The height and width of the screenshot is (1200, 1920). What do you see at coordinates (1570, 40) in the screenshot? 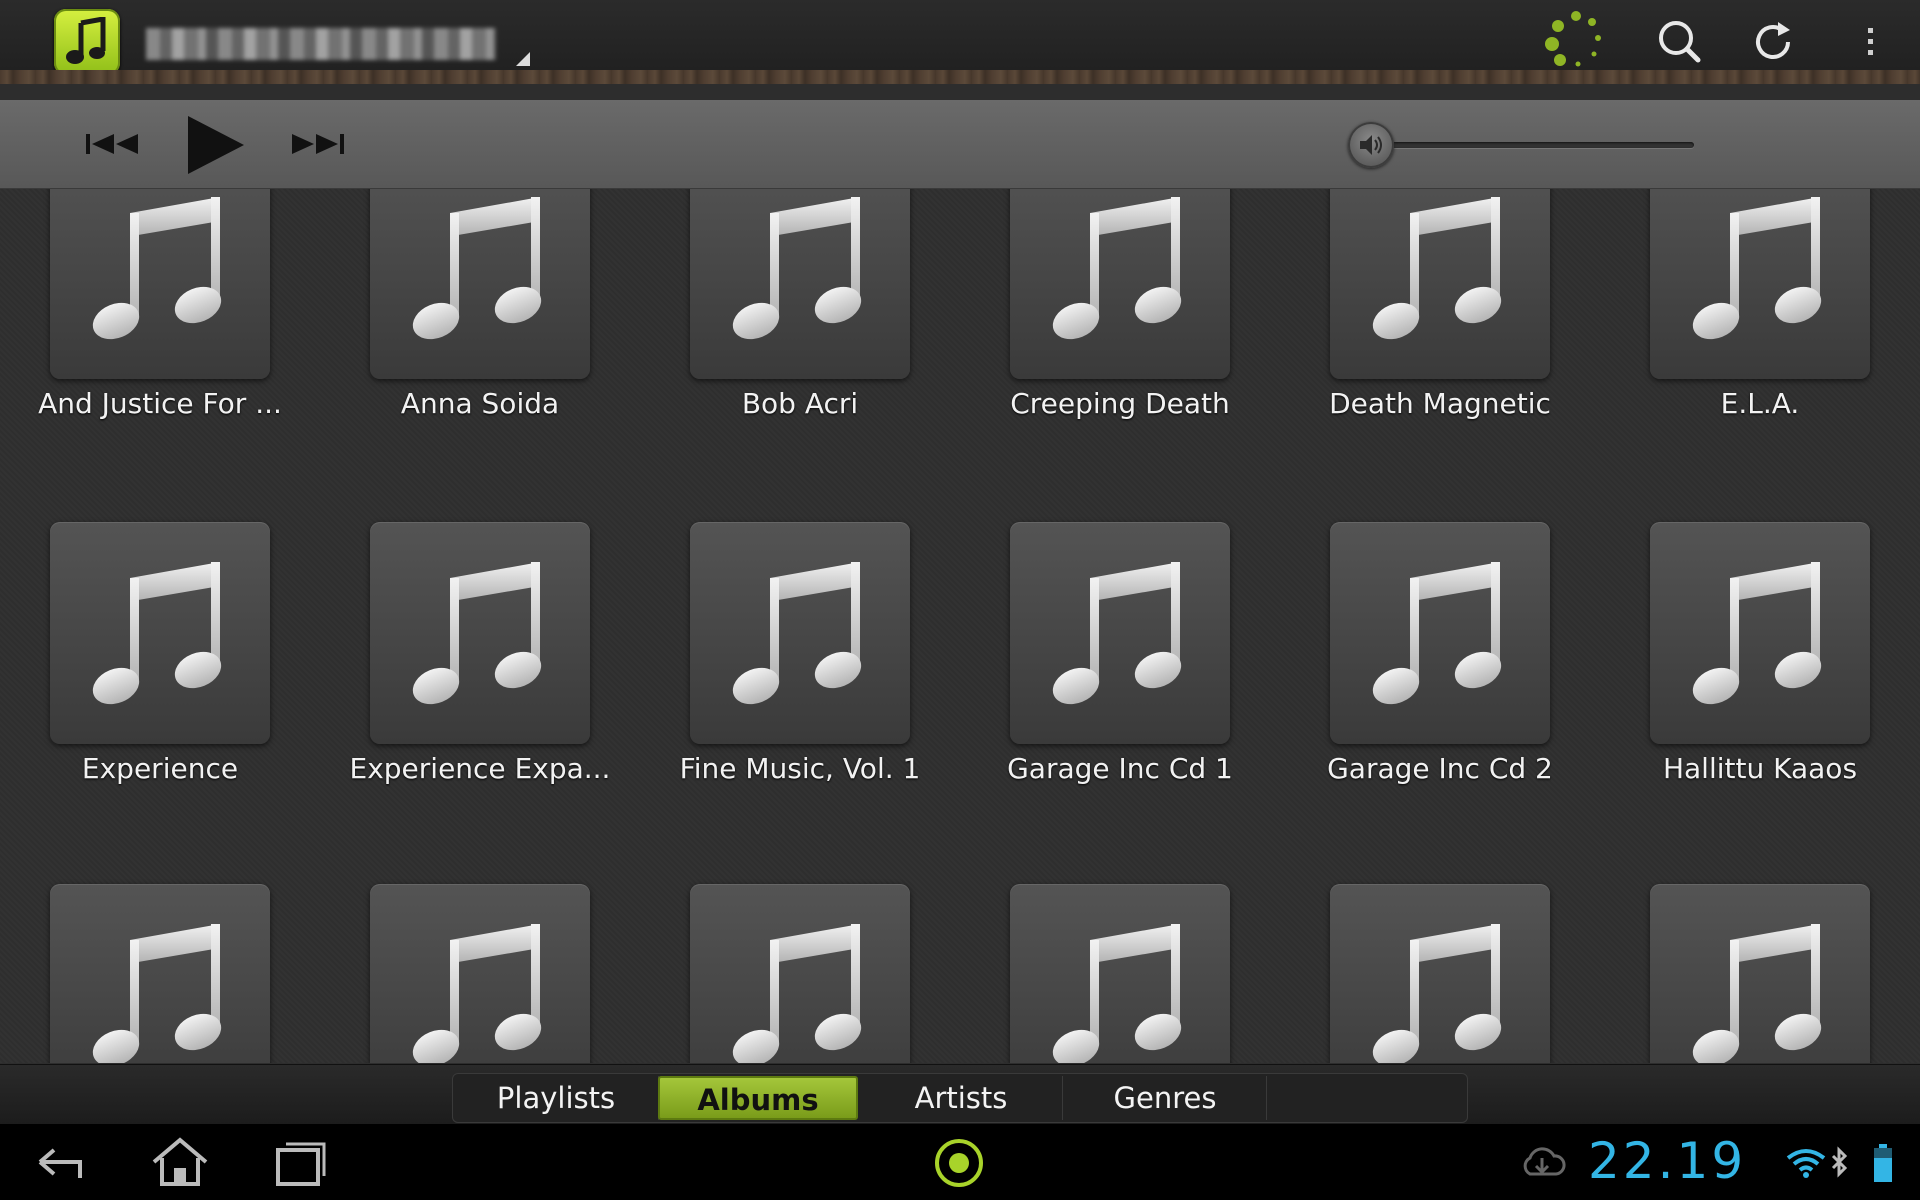
I see `loading-spinner-icon` at bounding box center [1570, 40].